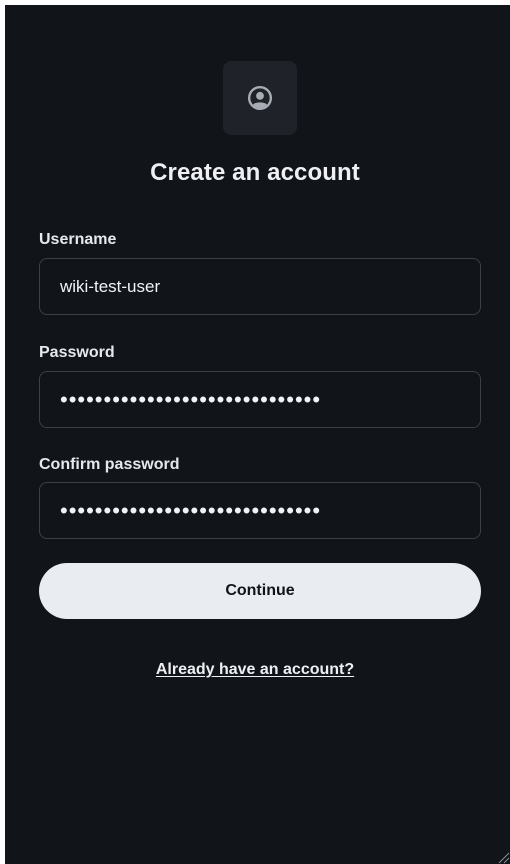 The width and height of the screenshot is (510, 864). What do you see at coordinates (109, 464) in the screenshot?
I see `confirm-password-label: Confirm password` at bounding box center [109, 464].